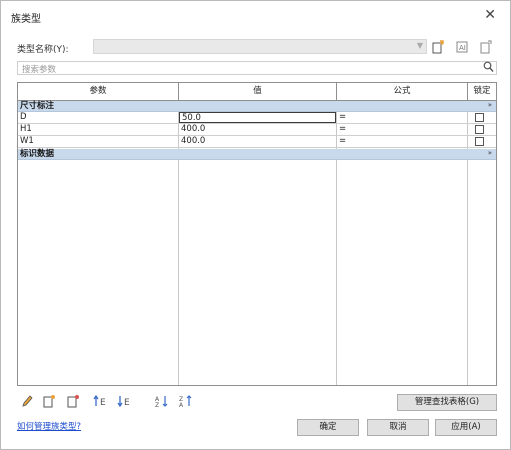 Image resolution: width=511 pixels, height=450 pixels. Describe the element at coordinates (260, 46) in the screenshot. I see `type-name-select: ▼` at that location.